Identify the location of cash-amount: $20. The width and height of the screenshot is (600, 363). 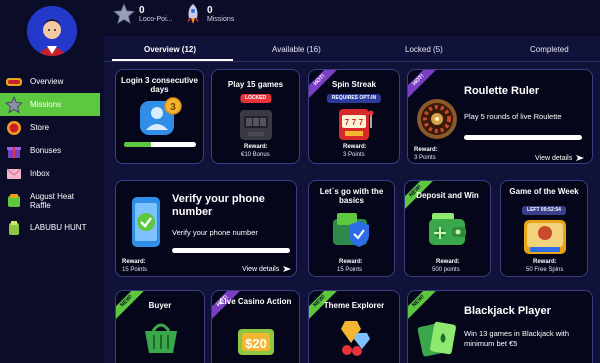
(256, 343).